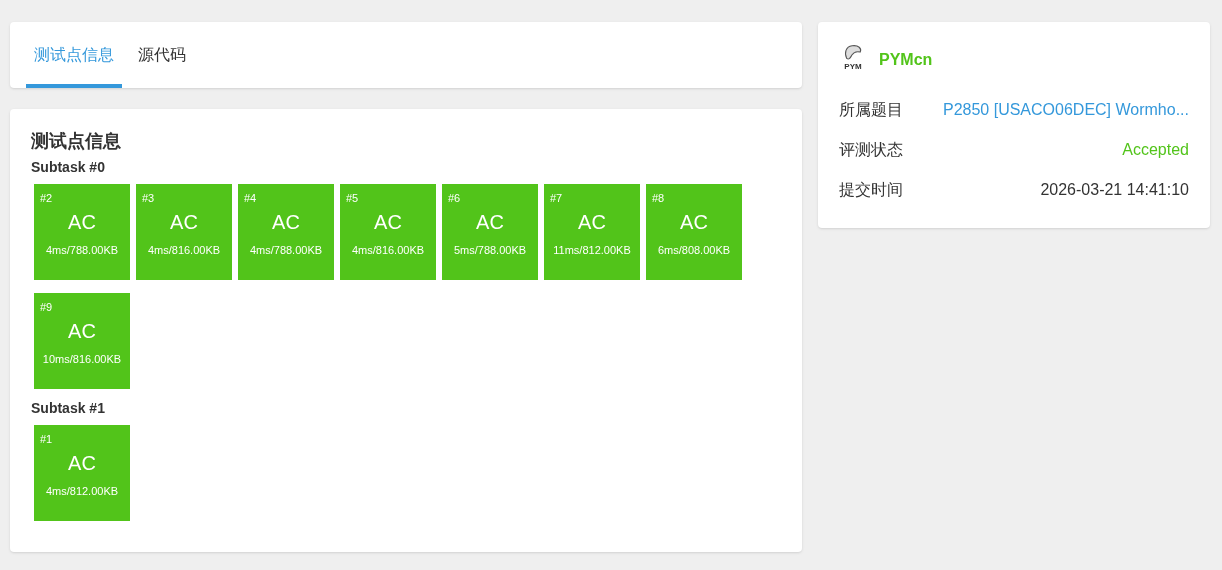 The image size is (1222, 570). What do you see at coordinates (871, 190) in the screenshot?
I see `info-label: 提交时间` at bounding box center [871, 190].